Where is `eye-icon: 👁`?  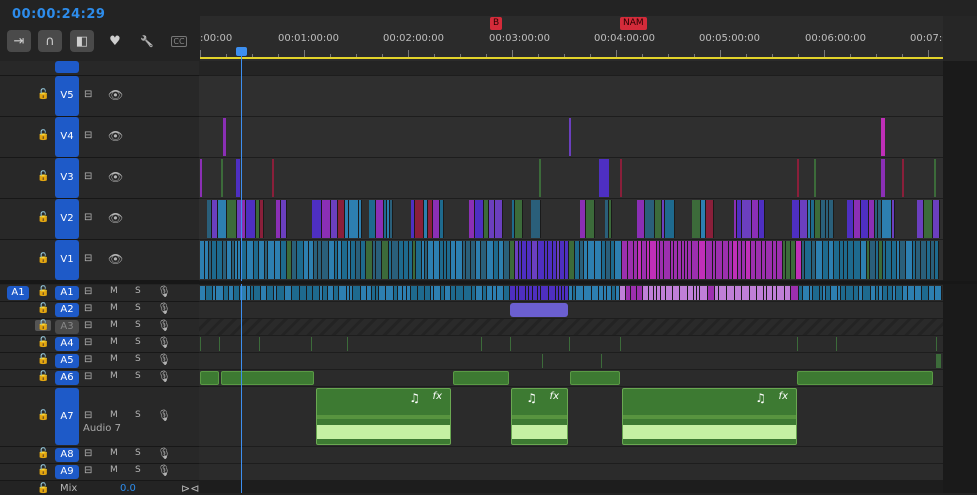
eye-icon: 👁 is located at coordinates (115, 218).